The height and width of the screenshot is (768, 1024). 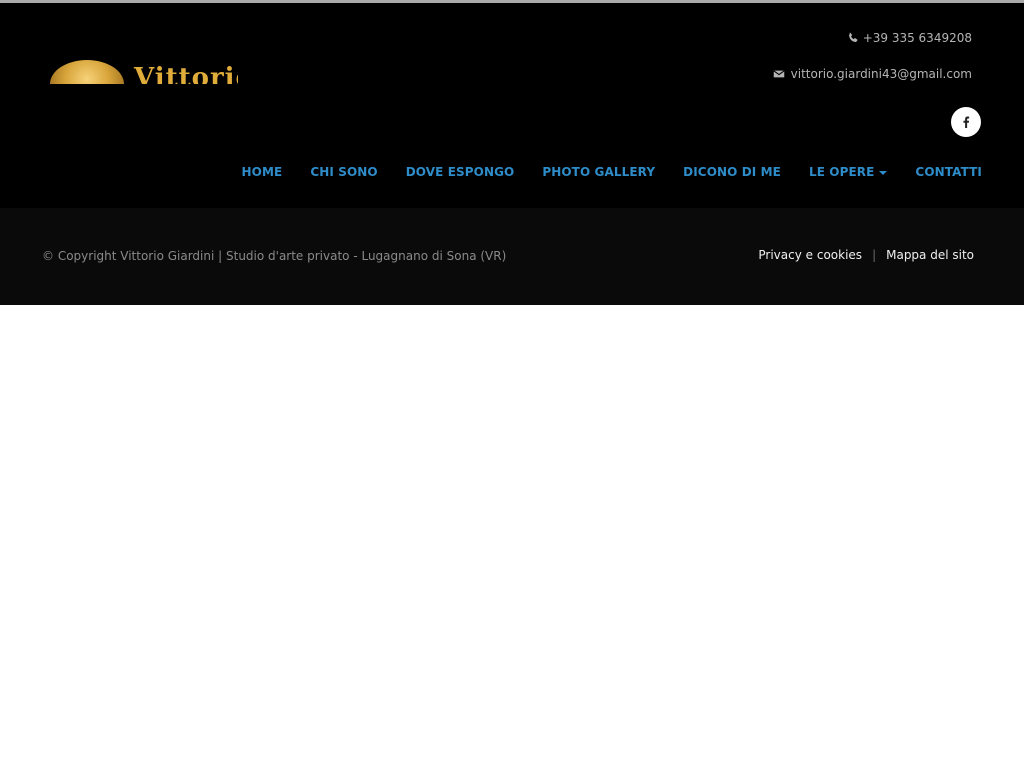 I want to click on nav-item-label: PHOTO GALLERY, so click(x=599, y=172).